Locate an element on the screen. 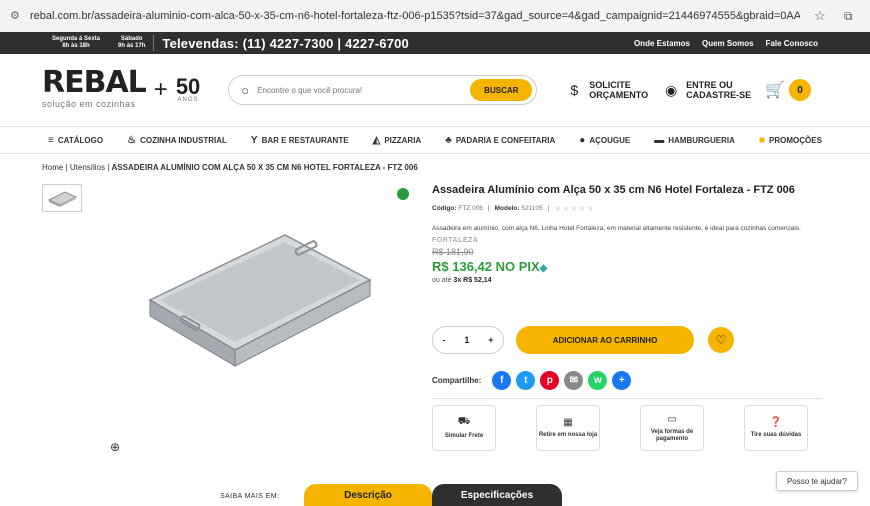  product-thumbnail is located at coordinates (62, 198).